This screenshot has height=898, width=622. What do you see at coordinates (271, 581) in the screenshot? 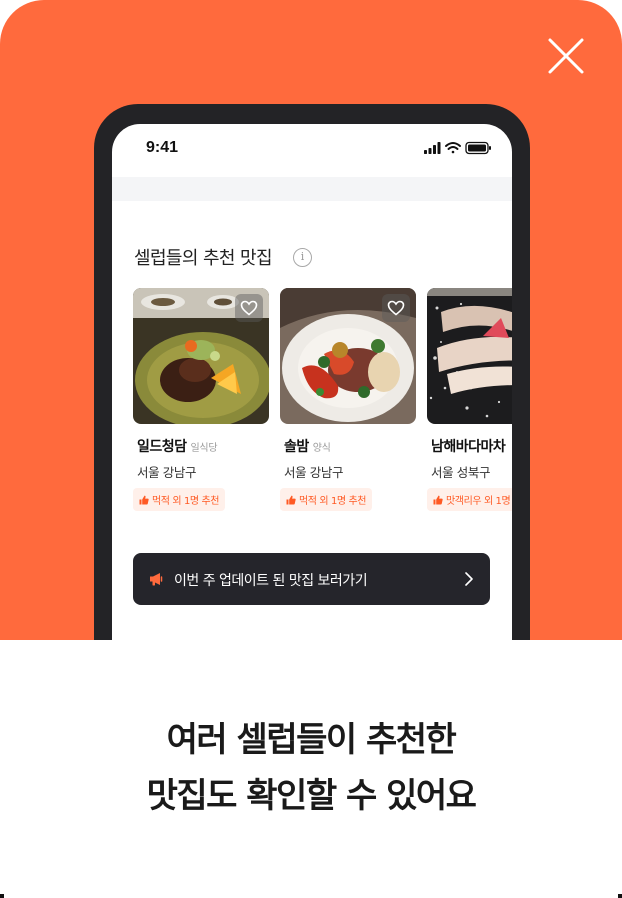
I see `weekly-update-label: 이번 주 업데이트 된 맛집 보러가기` at bounding box center [271, 581].